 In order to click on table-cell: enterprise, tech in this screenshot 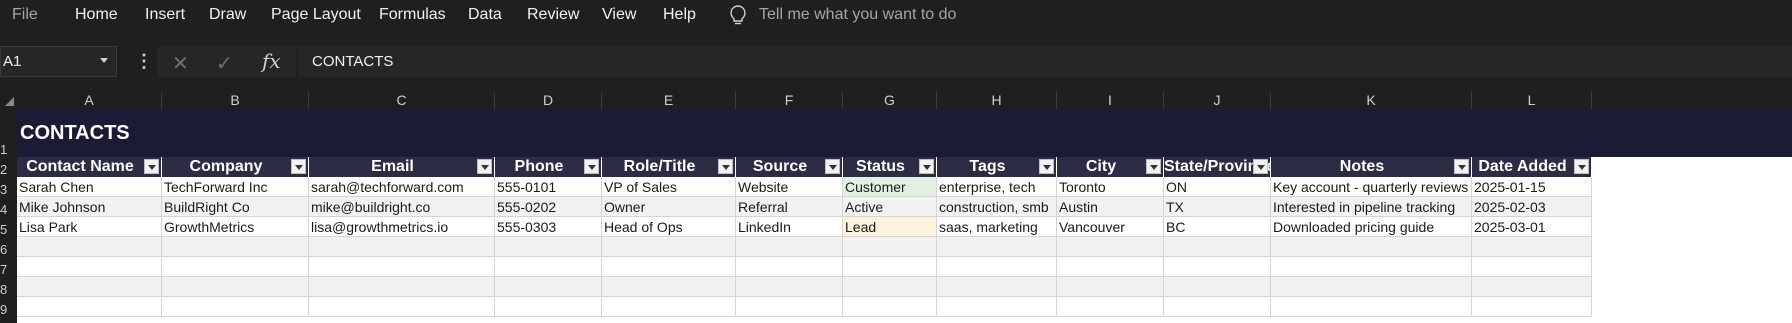, I will do `click(997, 187)`.